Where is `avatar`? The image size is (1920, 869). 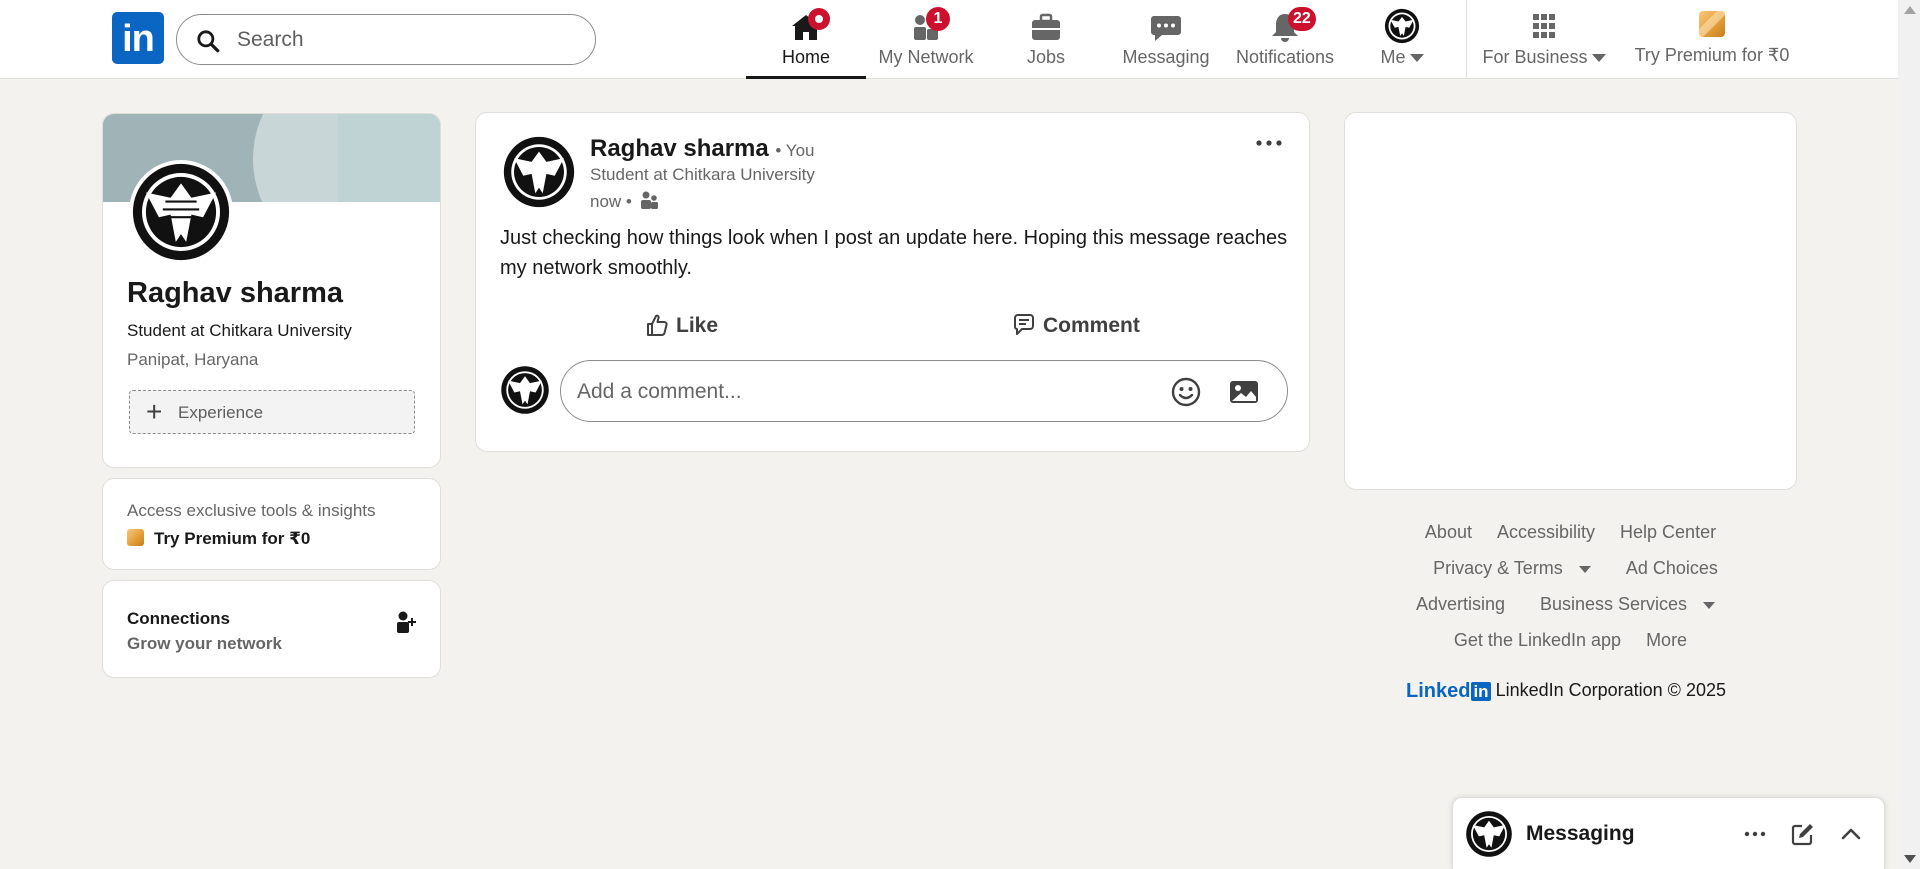 avatar is located at coordinates (1402, 26).